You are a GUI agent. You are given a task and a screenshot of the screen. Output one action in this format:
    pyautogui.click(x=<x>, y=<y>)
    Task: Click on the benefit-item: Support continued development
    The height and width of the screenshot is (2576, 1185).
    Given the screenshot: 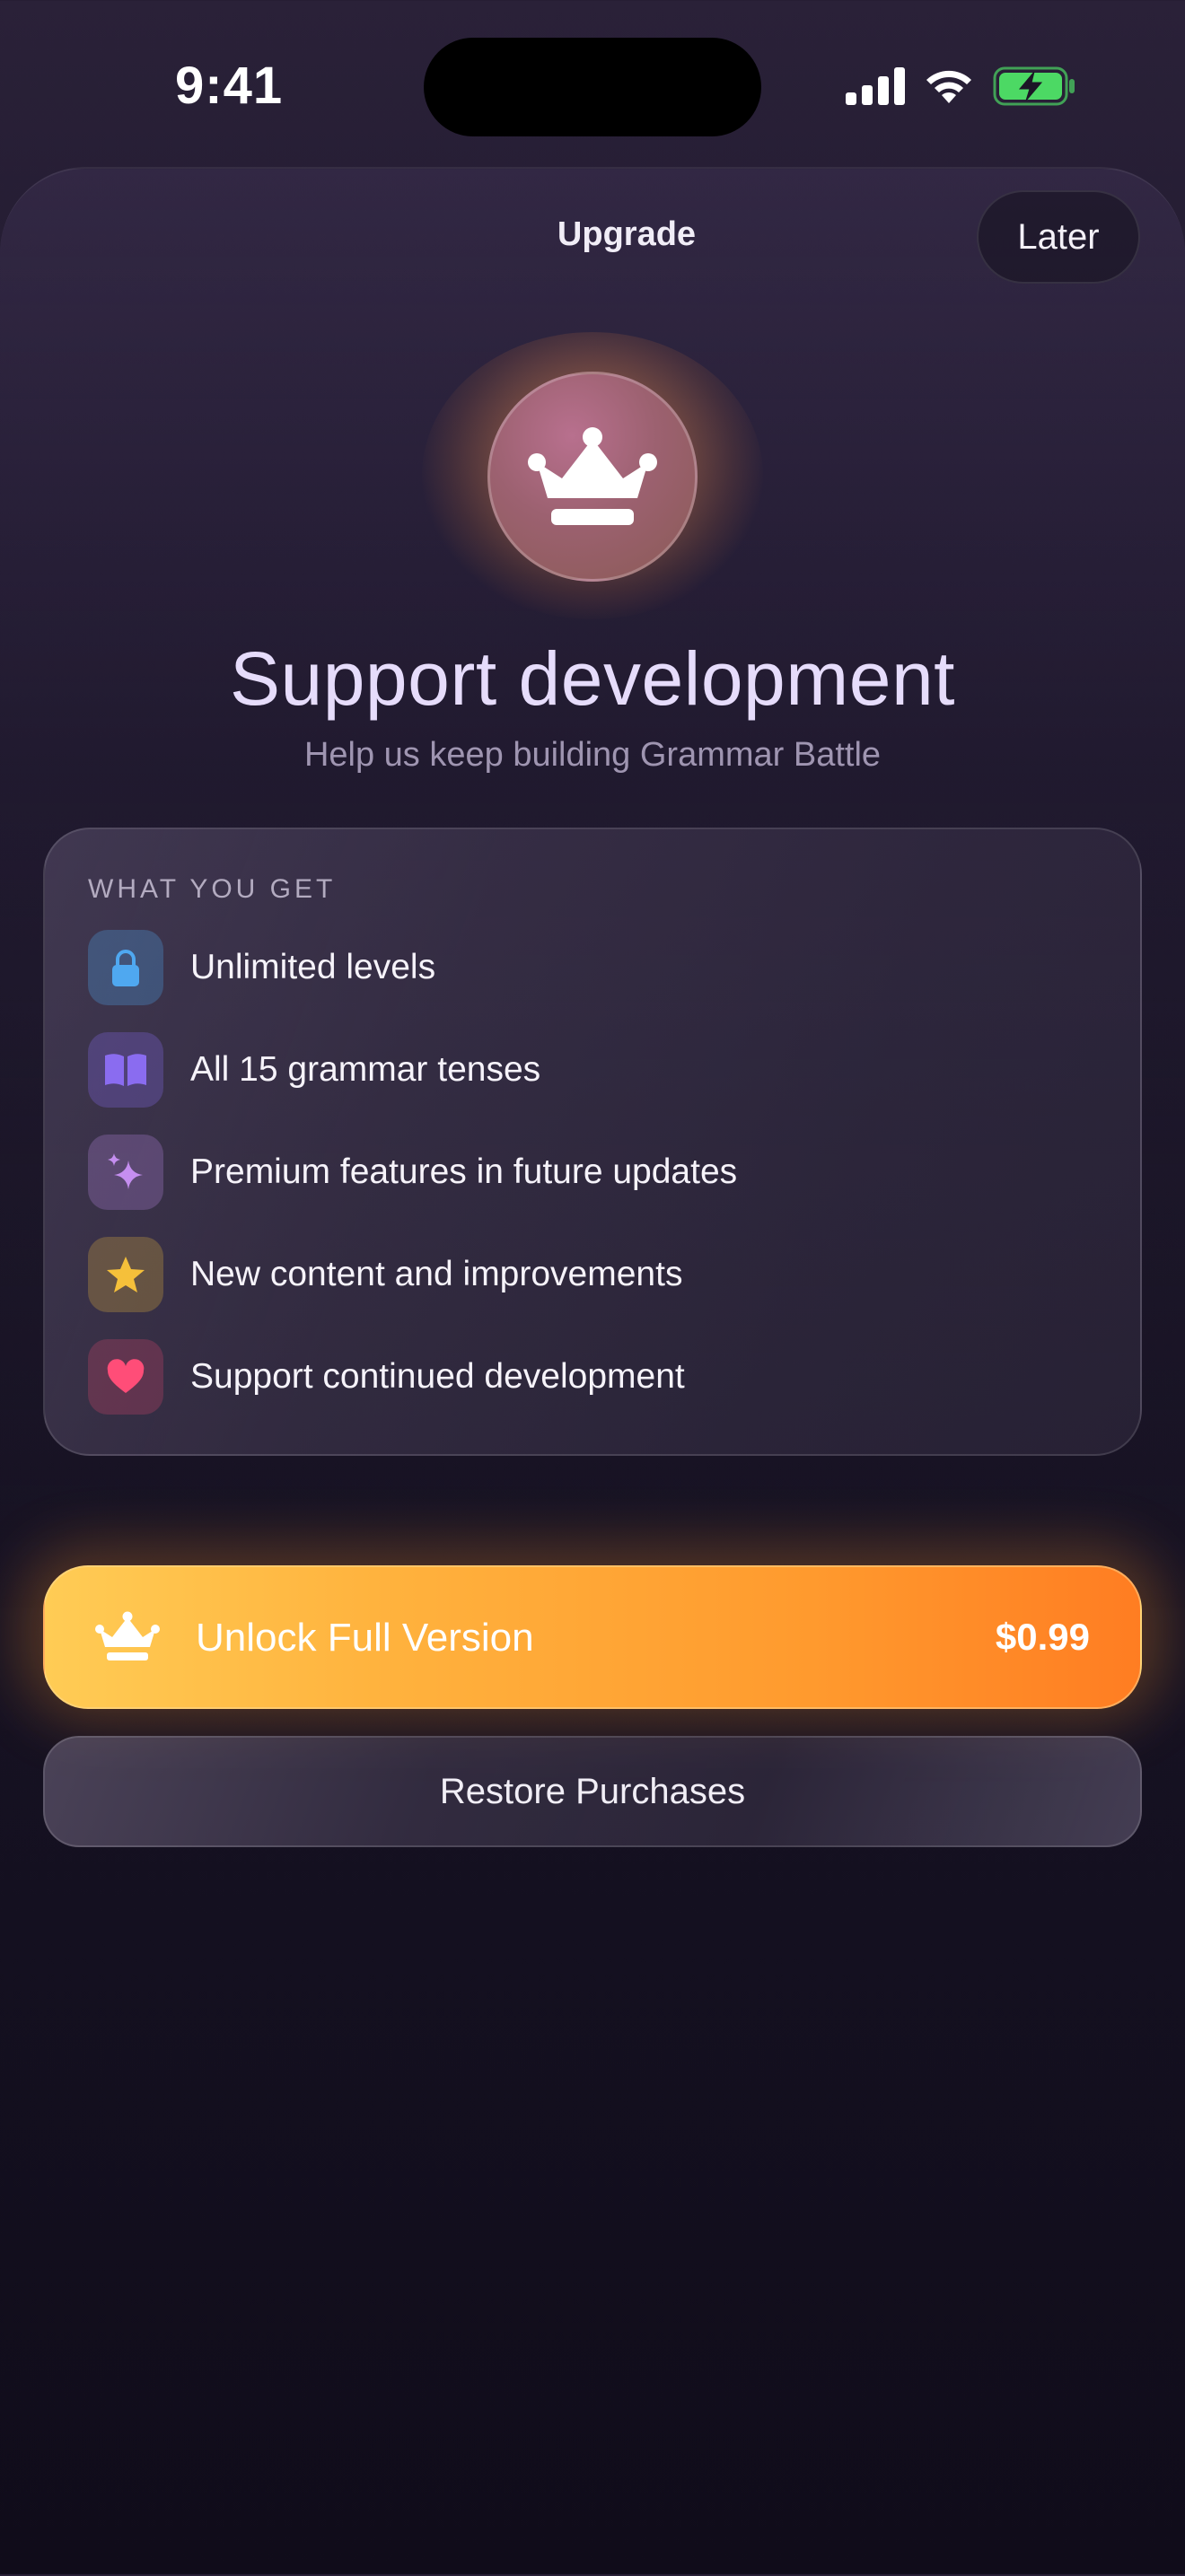 What is the action you would take?
    pyautogui.click(x=386, y=1377)
    